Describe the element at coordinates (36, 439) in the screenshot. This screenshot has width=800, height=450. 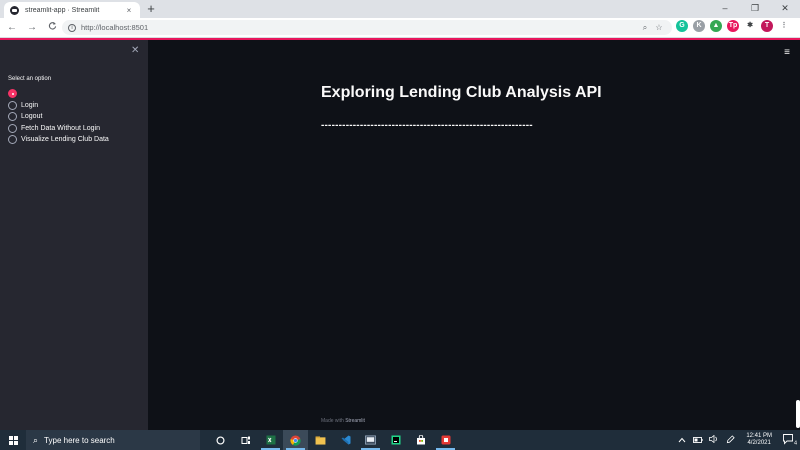
I see `search-icon: ⌕` at that location.